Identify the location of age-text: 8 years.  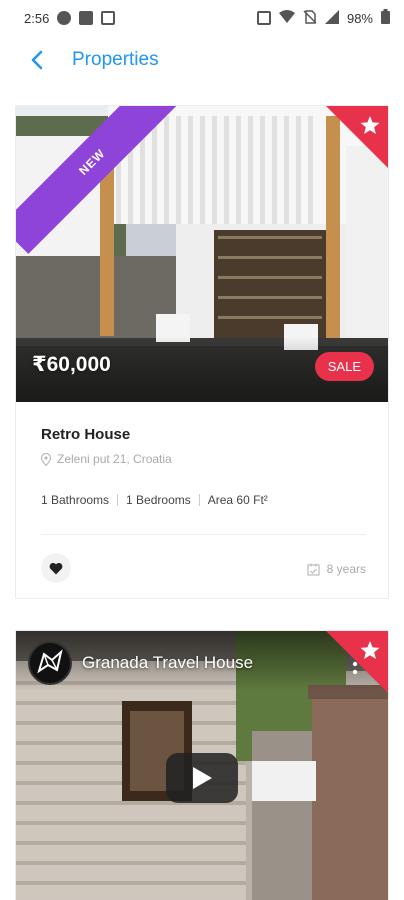
(346, 569).